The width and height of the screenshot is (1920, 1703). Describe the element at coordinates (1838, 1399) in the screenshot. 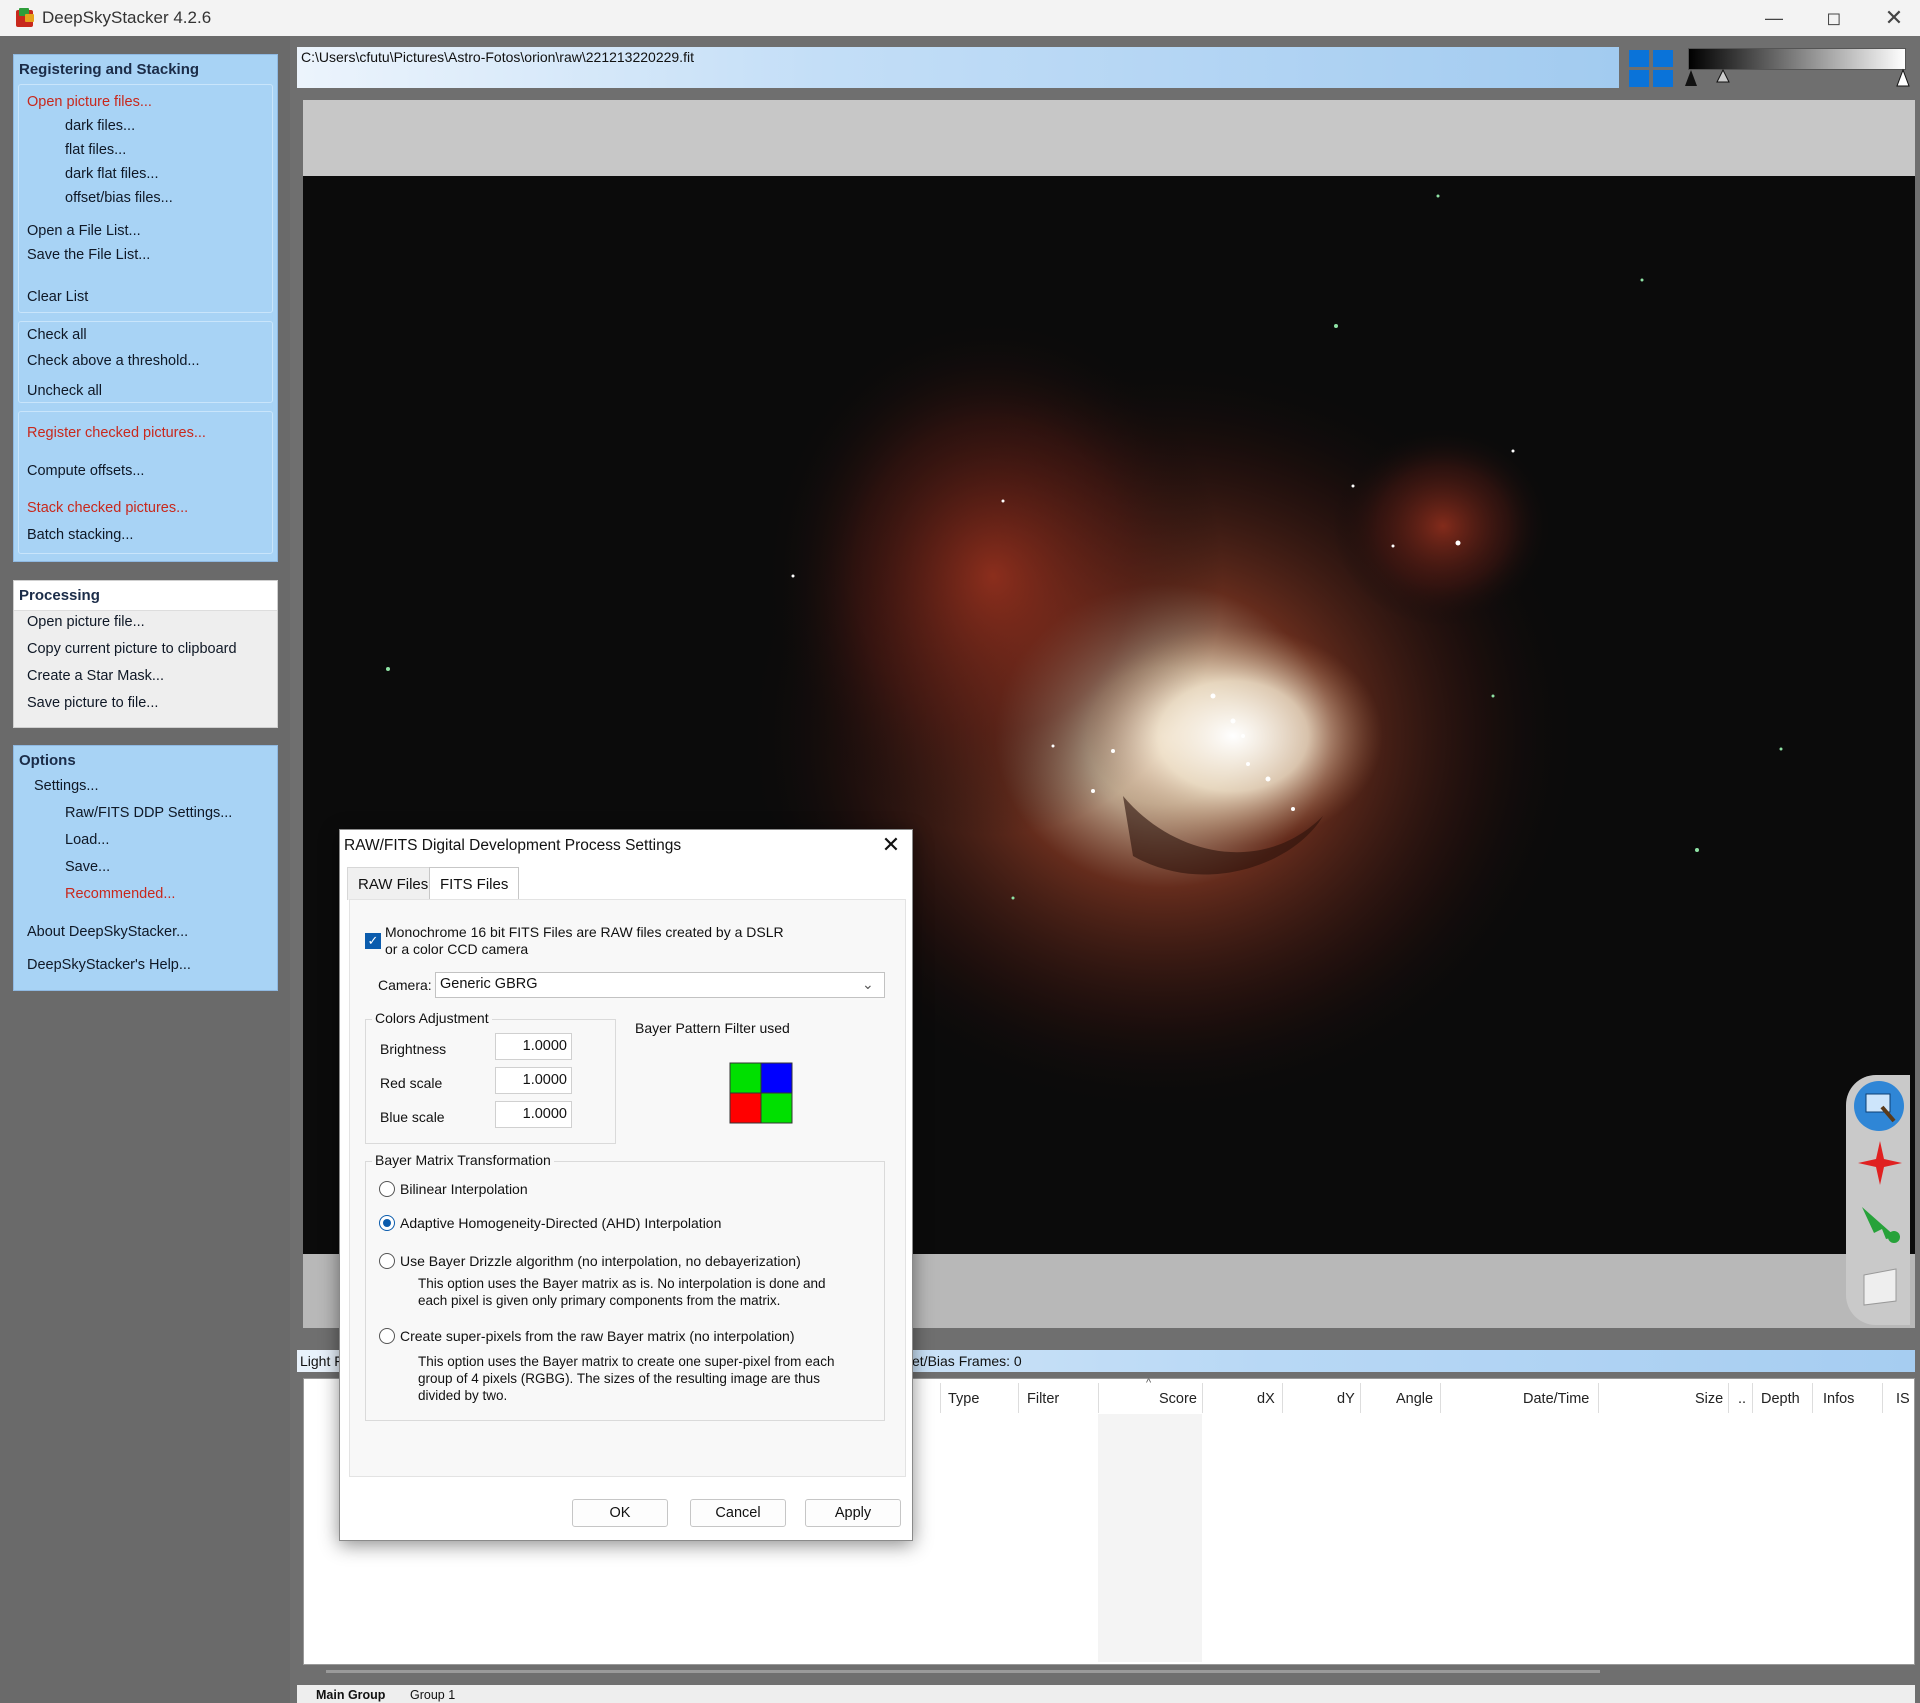

I see `column-header-infos: Infos` at that location.